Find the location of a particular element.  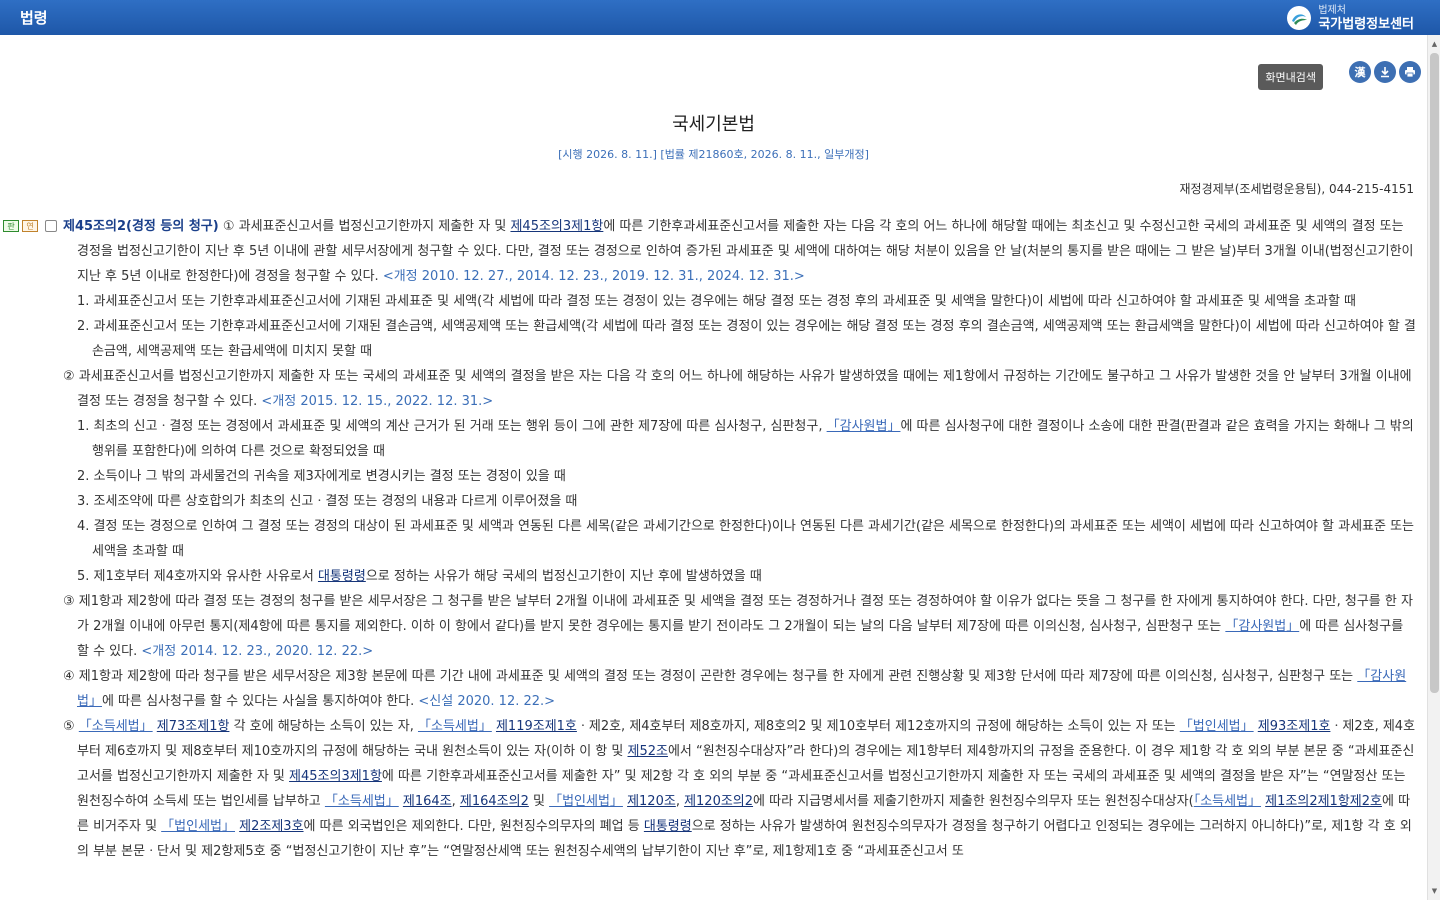

screen-search-button: 화면내검색 is located at coordinates (1290, 77).